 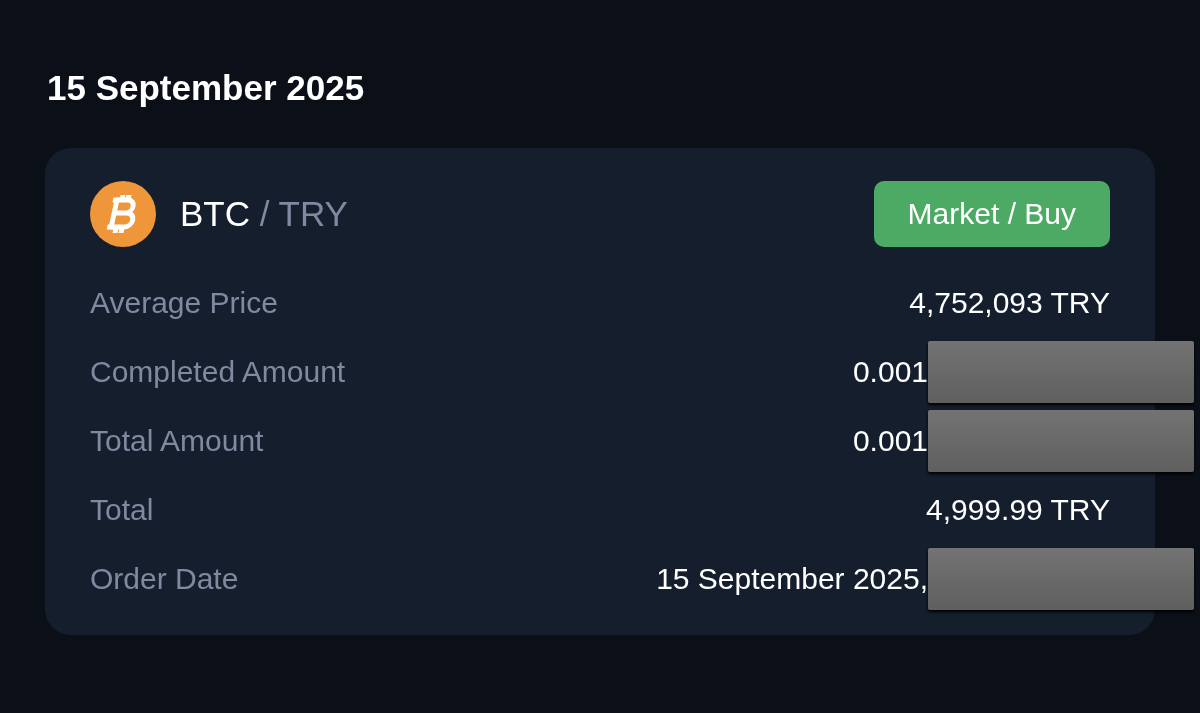 What do you see at coordinates (1017, 510) in the screenshot?
I see `detail-value: 4,999.99 TRY` at bounding box center [1017, 510].